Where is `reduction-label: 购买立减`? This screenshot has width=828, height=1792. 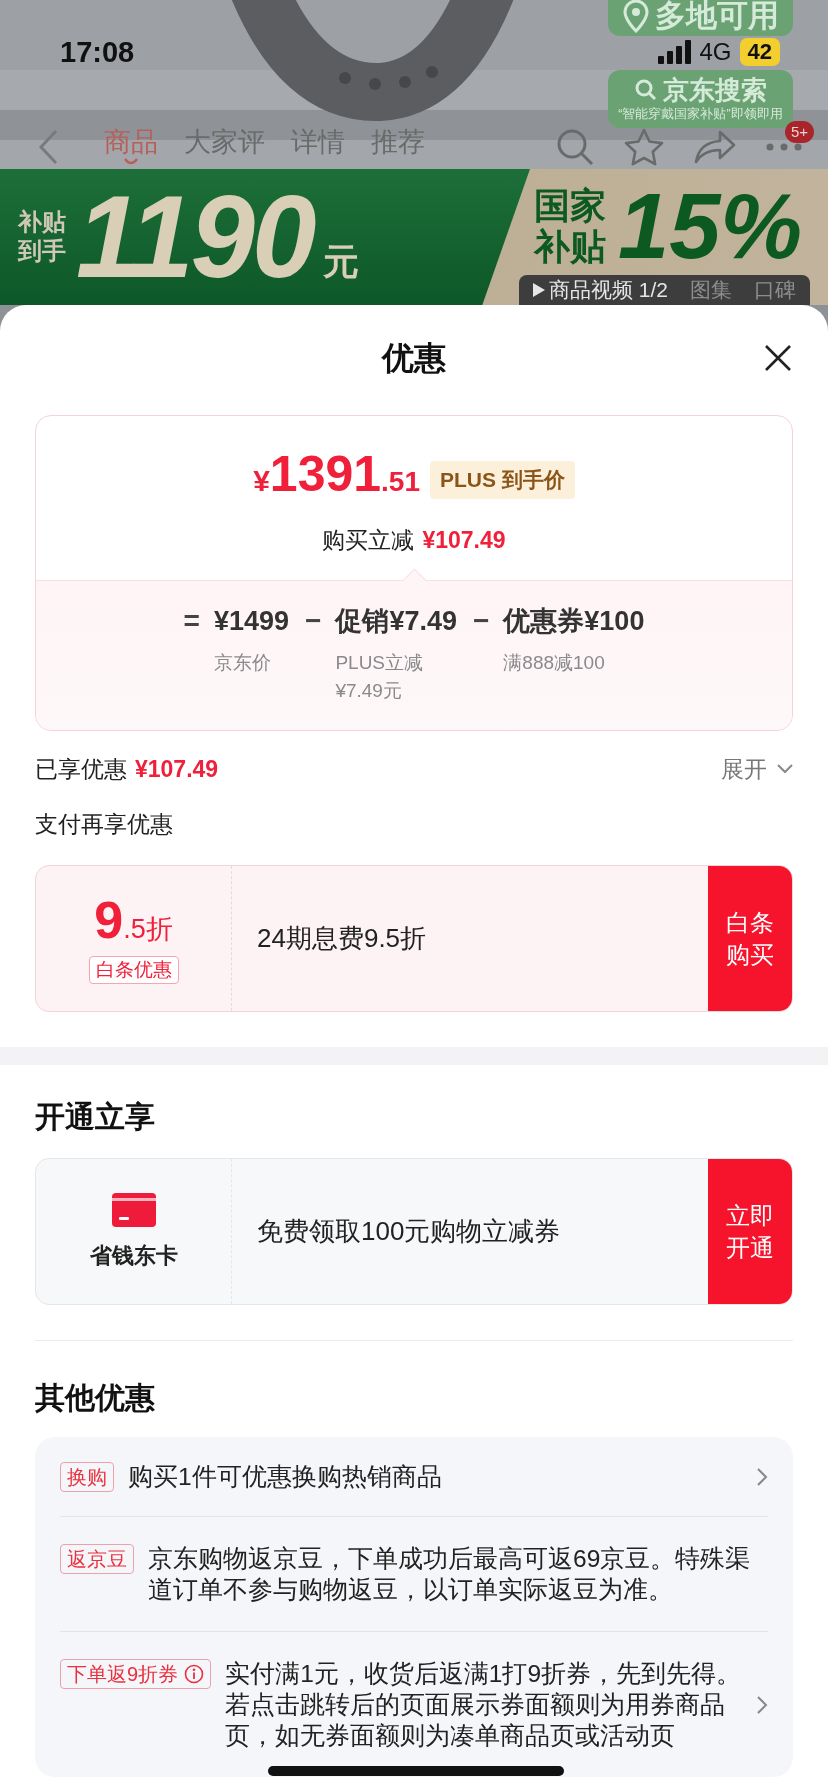 reduction-label: 购买立减 is located at coordinates (368, 540).